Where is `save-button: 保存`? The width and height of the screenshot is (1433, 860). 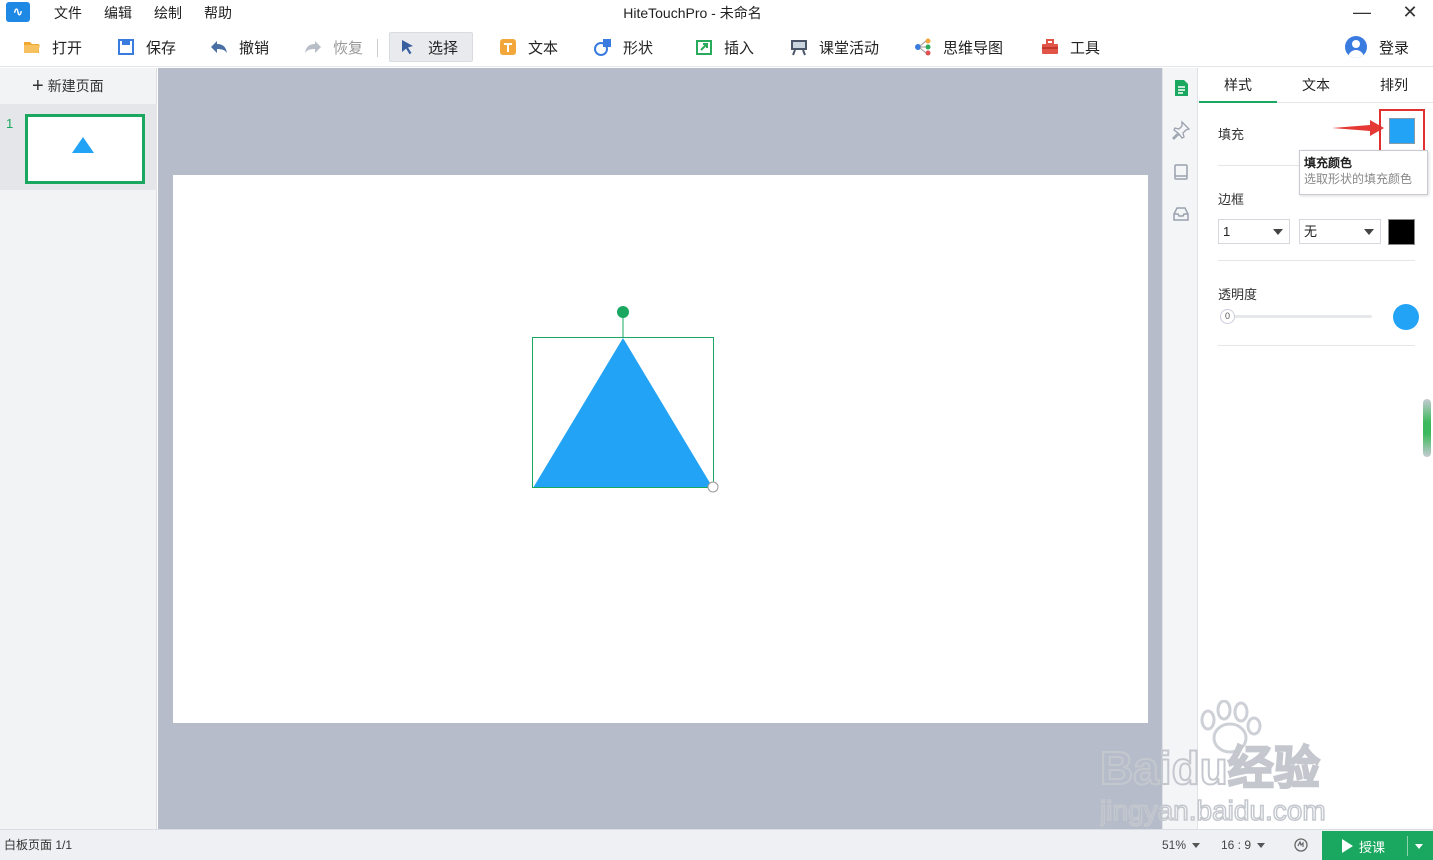 save-button: 保存 is located at coordinates (146, 47).